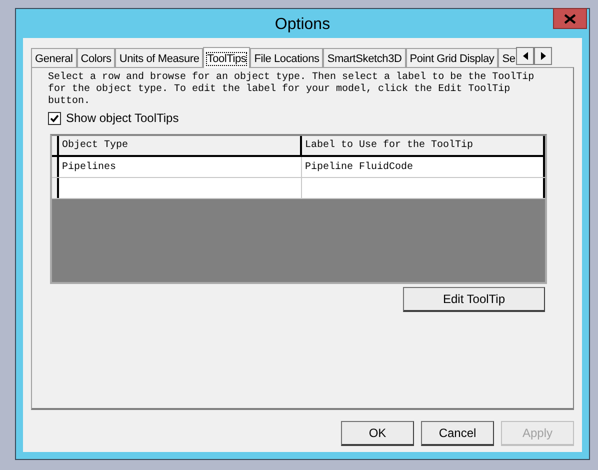  What do you see at coordinates (180, 167) in the screenshot?
I see `table-cell: Pipelines` at bounding box center [180, 167].